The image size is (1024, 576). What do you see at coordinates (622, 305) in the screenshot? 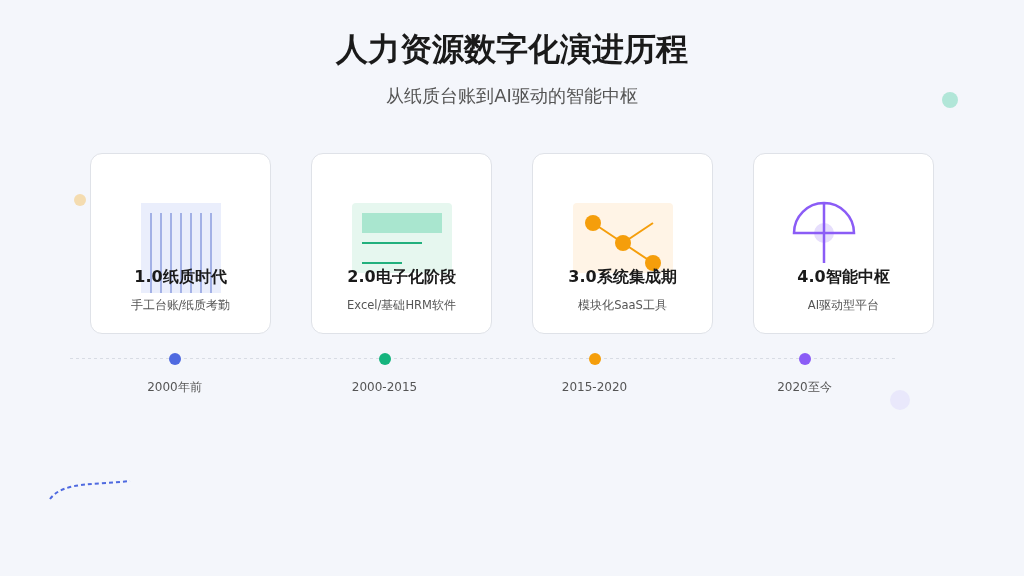
I see `stage-description: 模块化SaaS工具` at bounding box center [622, 305].